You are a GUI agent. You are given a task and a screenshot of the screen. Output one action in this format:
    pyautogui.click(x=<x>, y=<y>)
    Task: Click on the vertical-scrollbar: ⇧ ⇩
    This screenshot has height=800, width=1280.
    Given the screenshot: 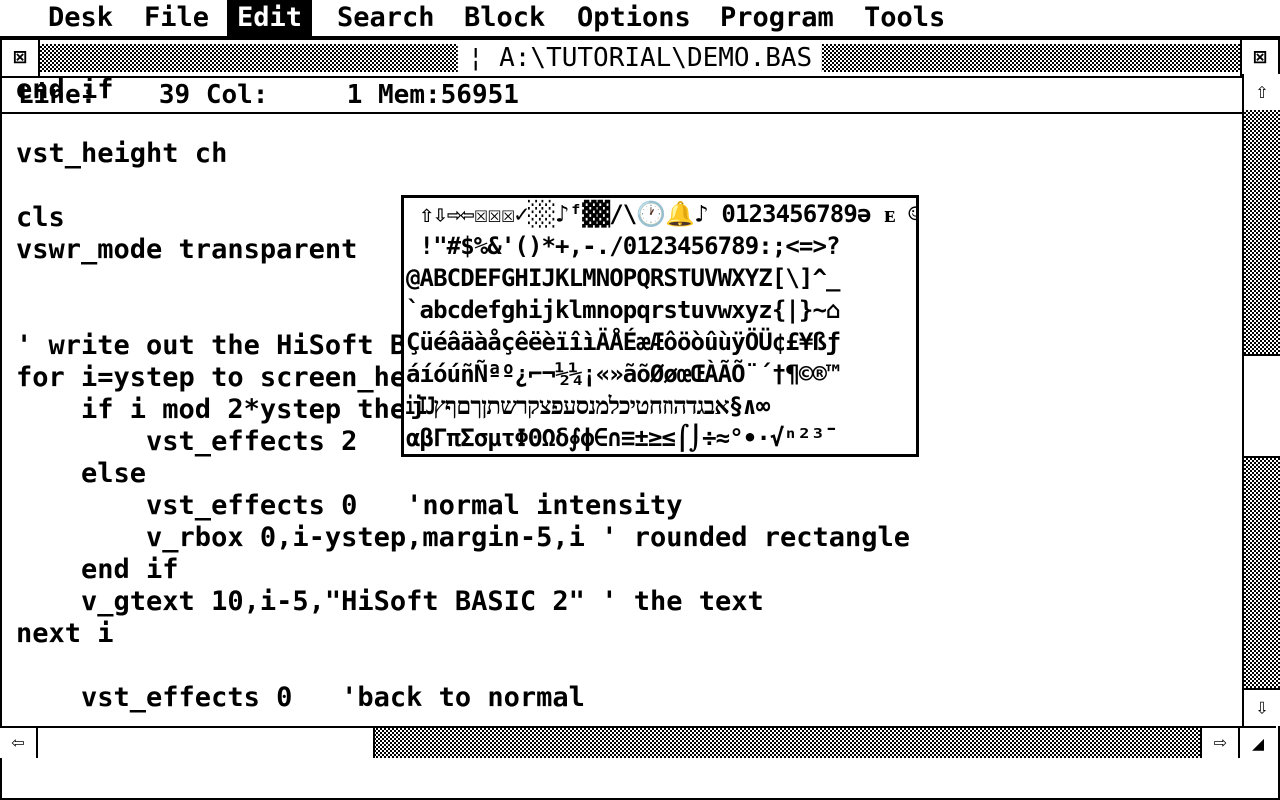 What is the action you would take?
    pyautogui.click(x=1261, y=400)
    